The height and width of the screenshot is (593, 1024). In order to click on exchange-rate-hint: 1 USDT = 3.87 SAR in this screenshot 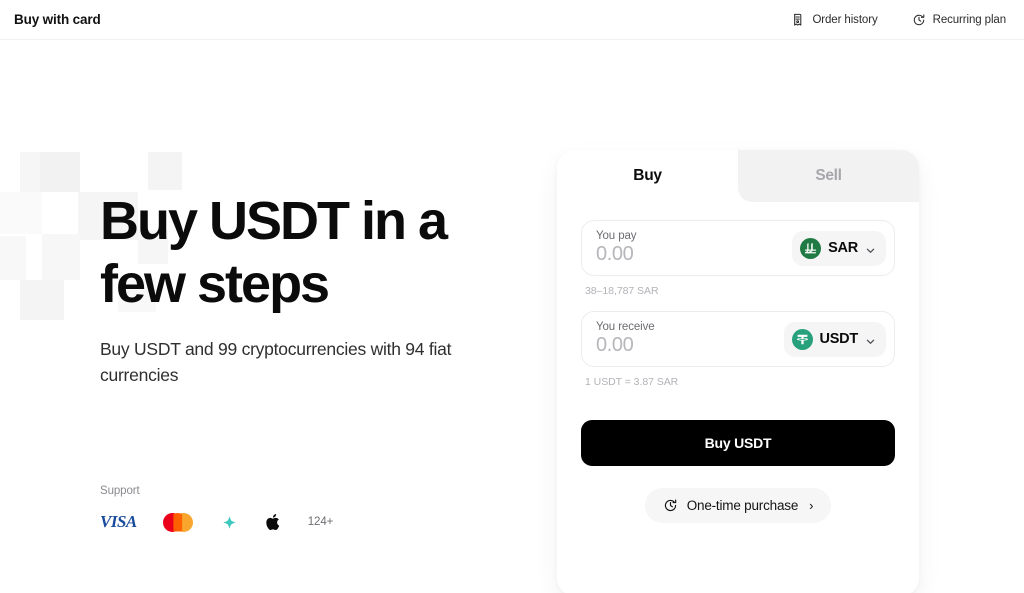, I will do `click(632, 382)`.